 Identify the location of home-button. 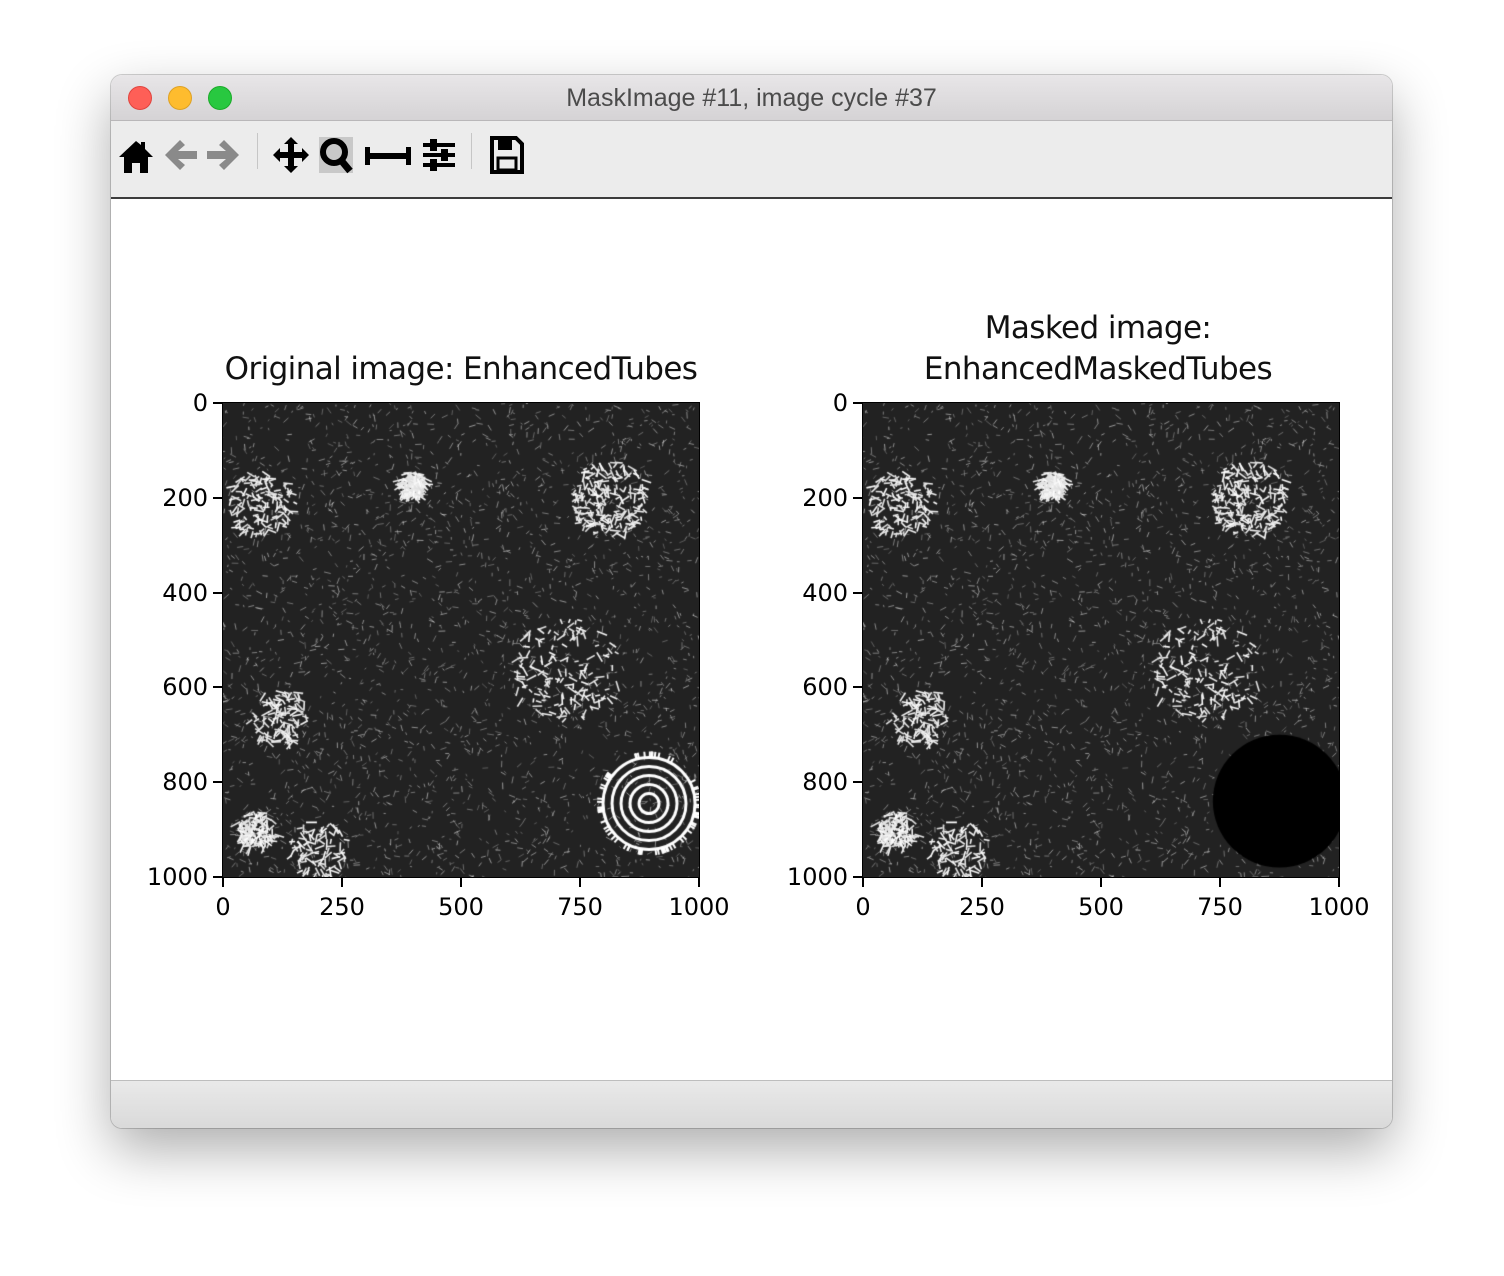
(136, 155).